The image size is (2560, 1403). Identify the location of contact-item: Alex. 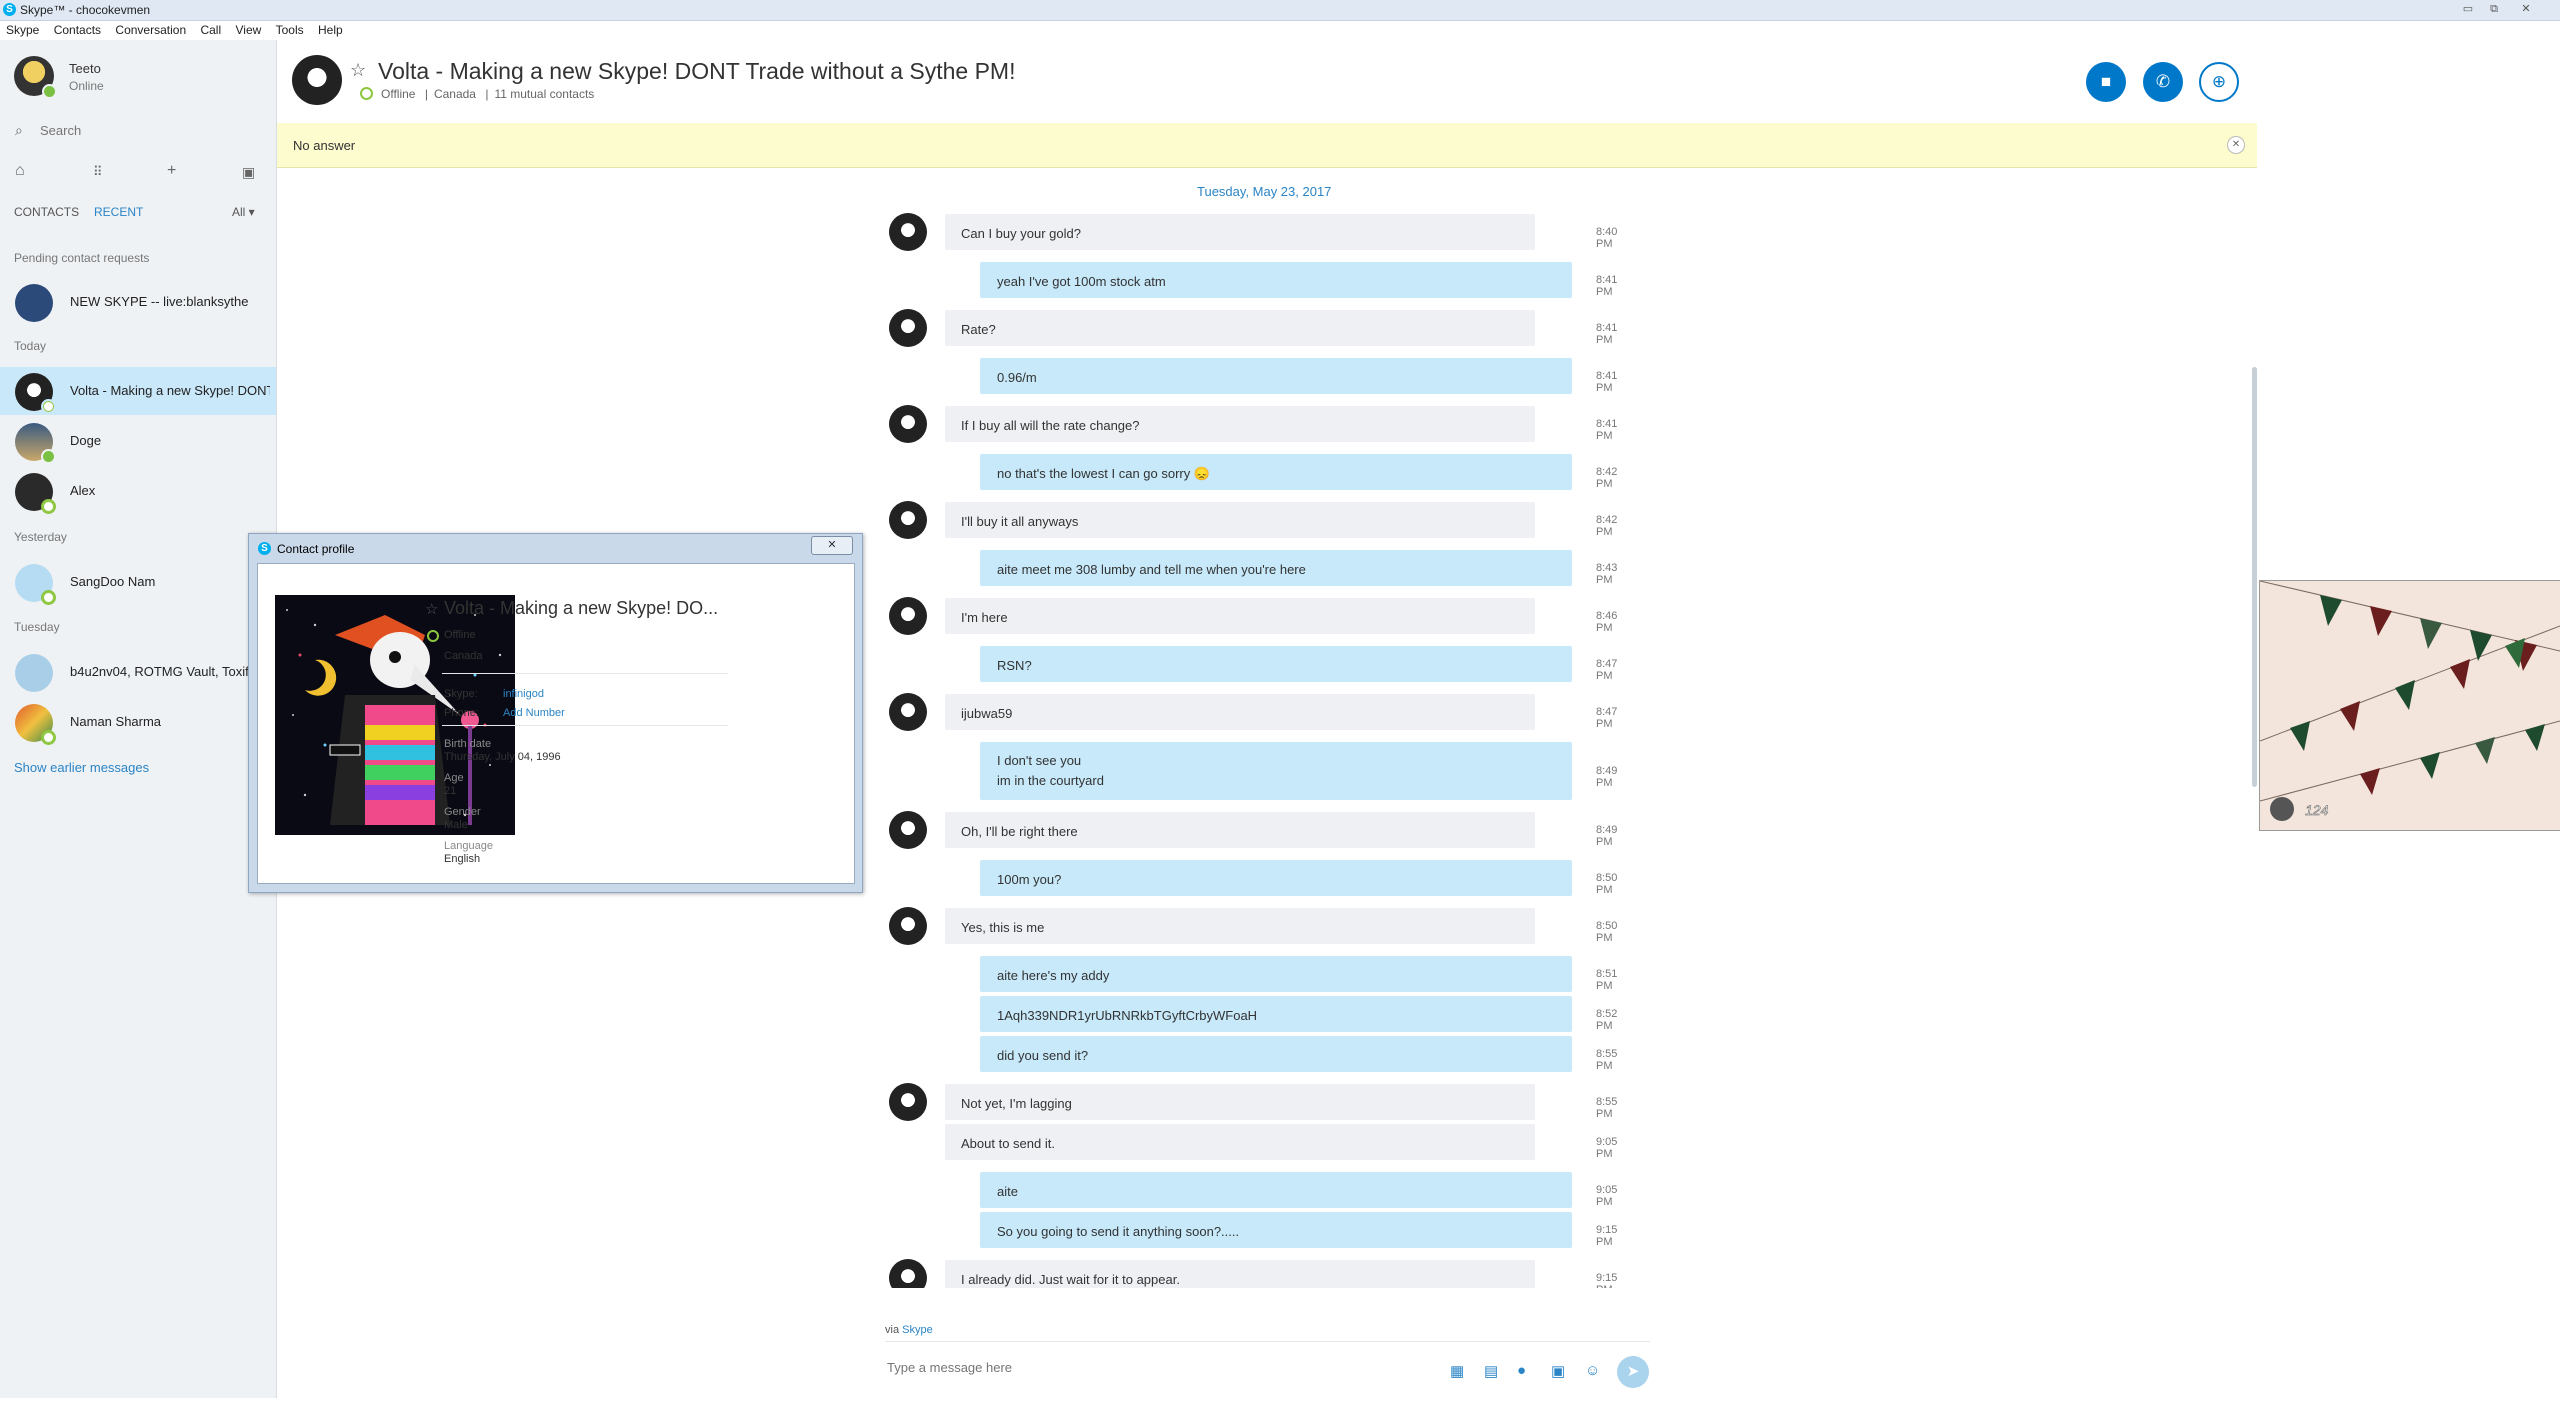
(138, 491).